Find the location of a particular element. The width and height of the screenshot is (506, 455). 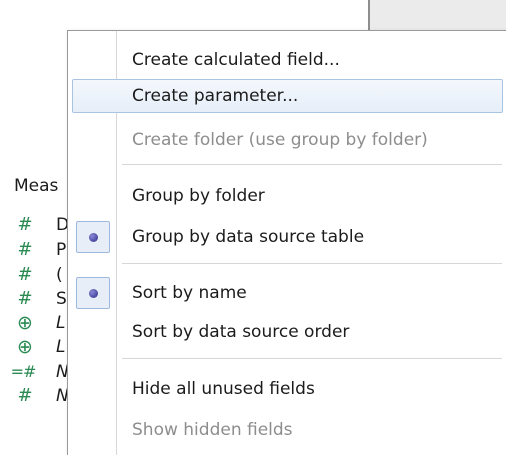

menu-item-sort-by-name: Sort by name is located at coordinates (287, 293).